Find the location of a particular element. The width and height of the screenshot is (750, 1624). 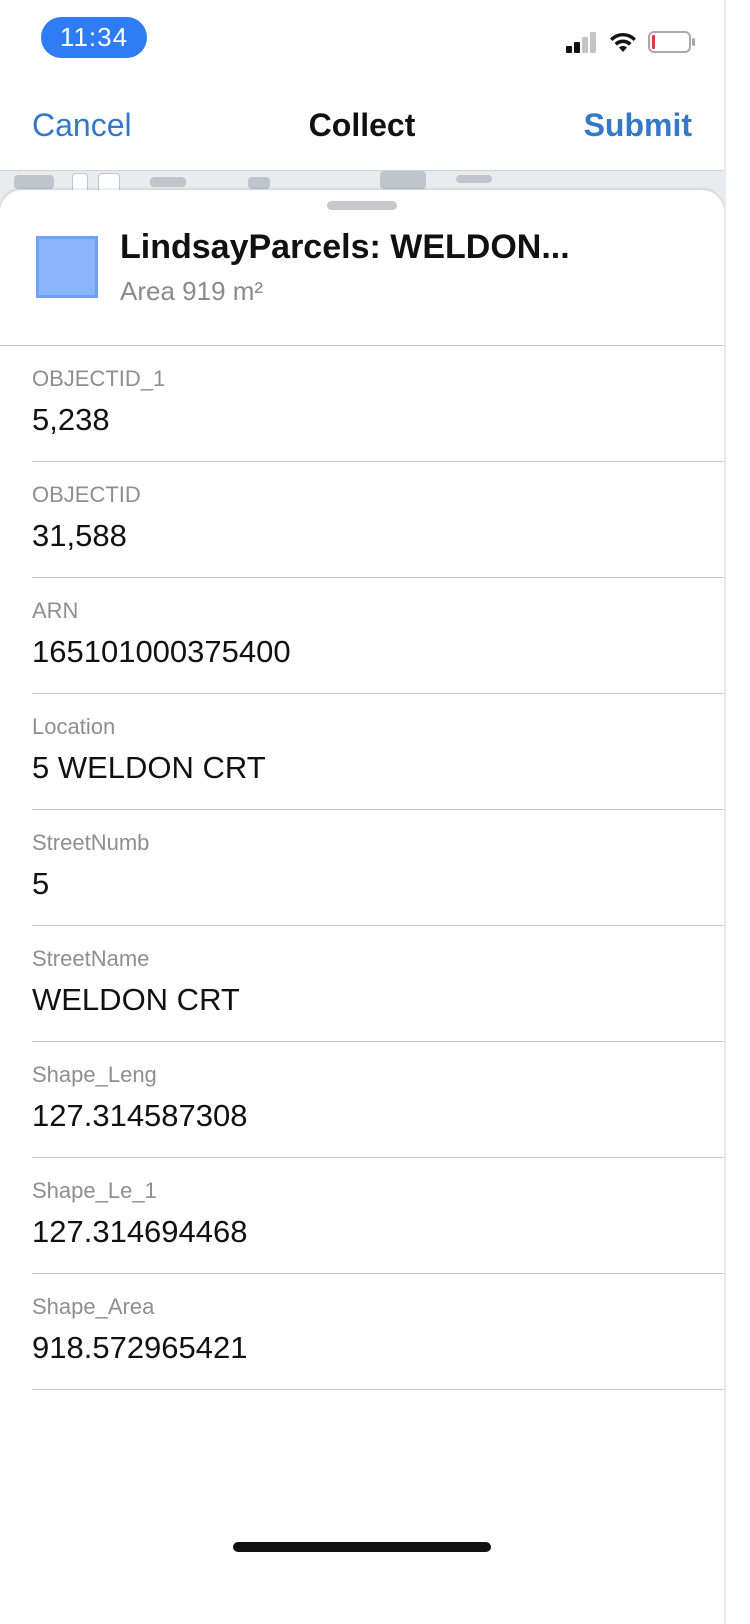

submit-button: Submit is located at coordinates (638, 125).